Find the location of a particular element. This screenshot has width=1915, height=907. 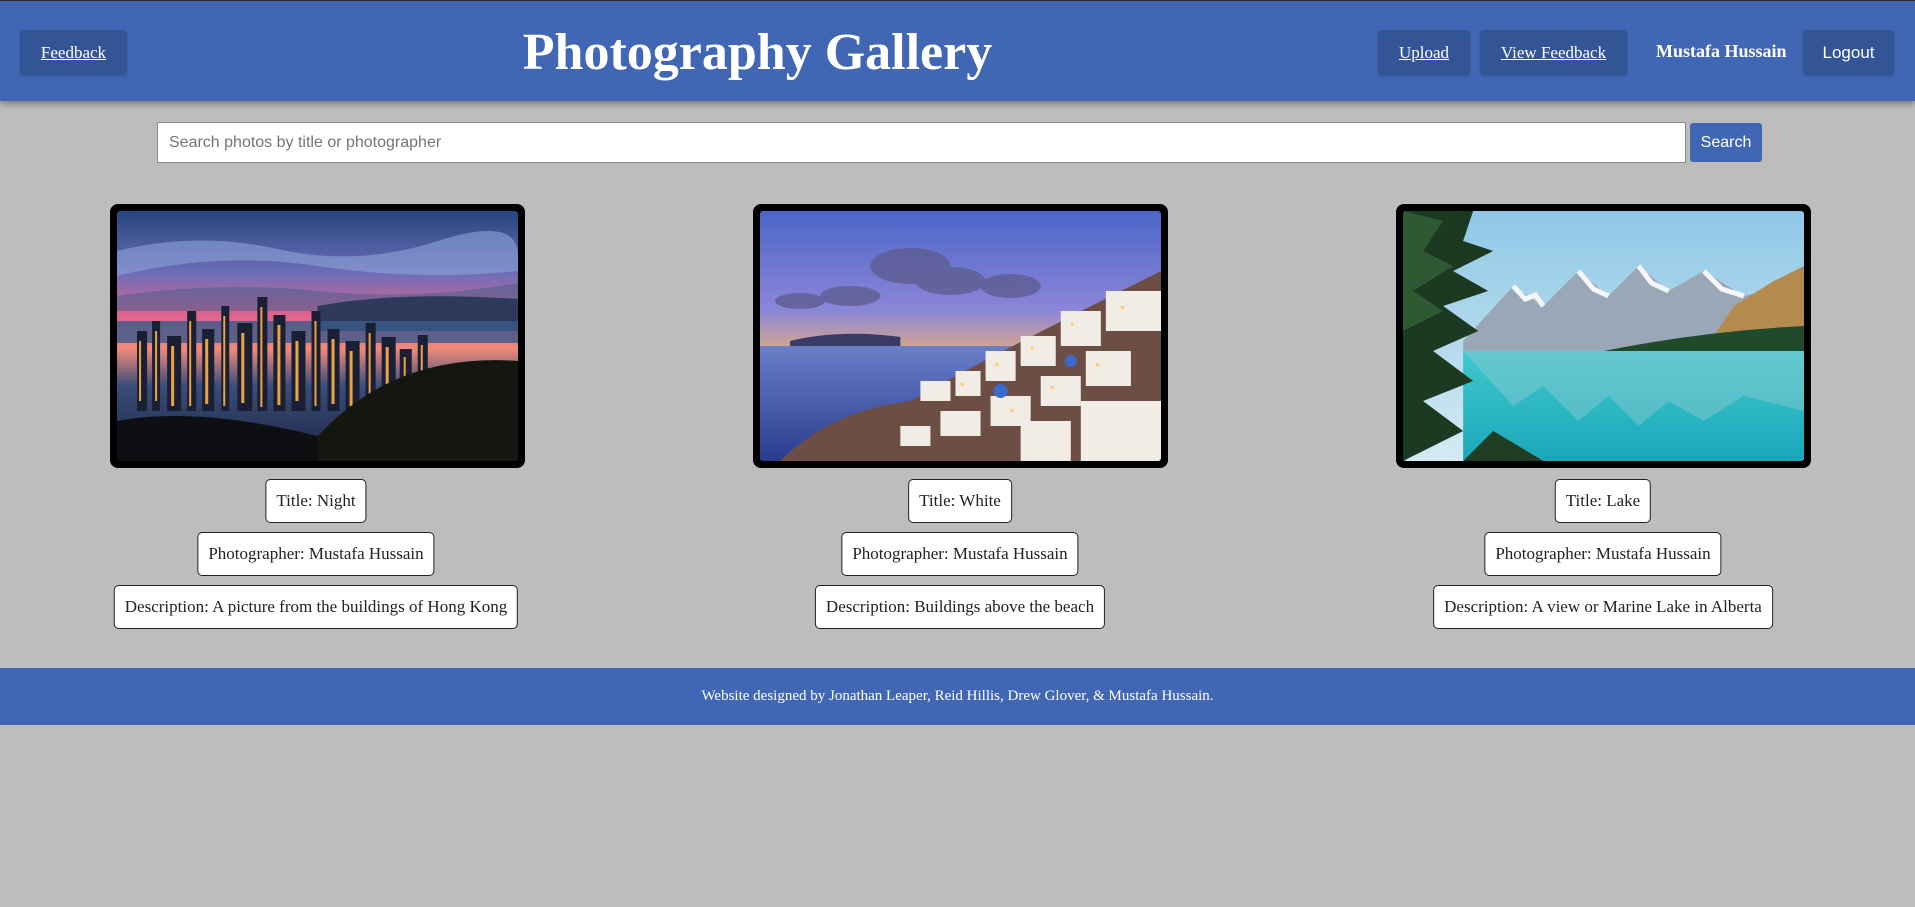

photo-lake is located at coordinates (1603, 336).